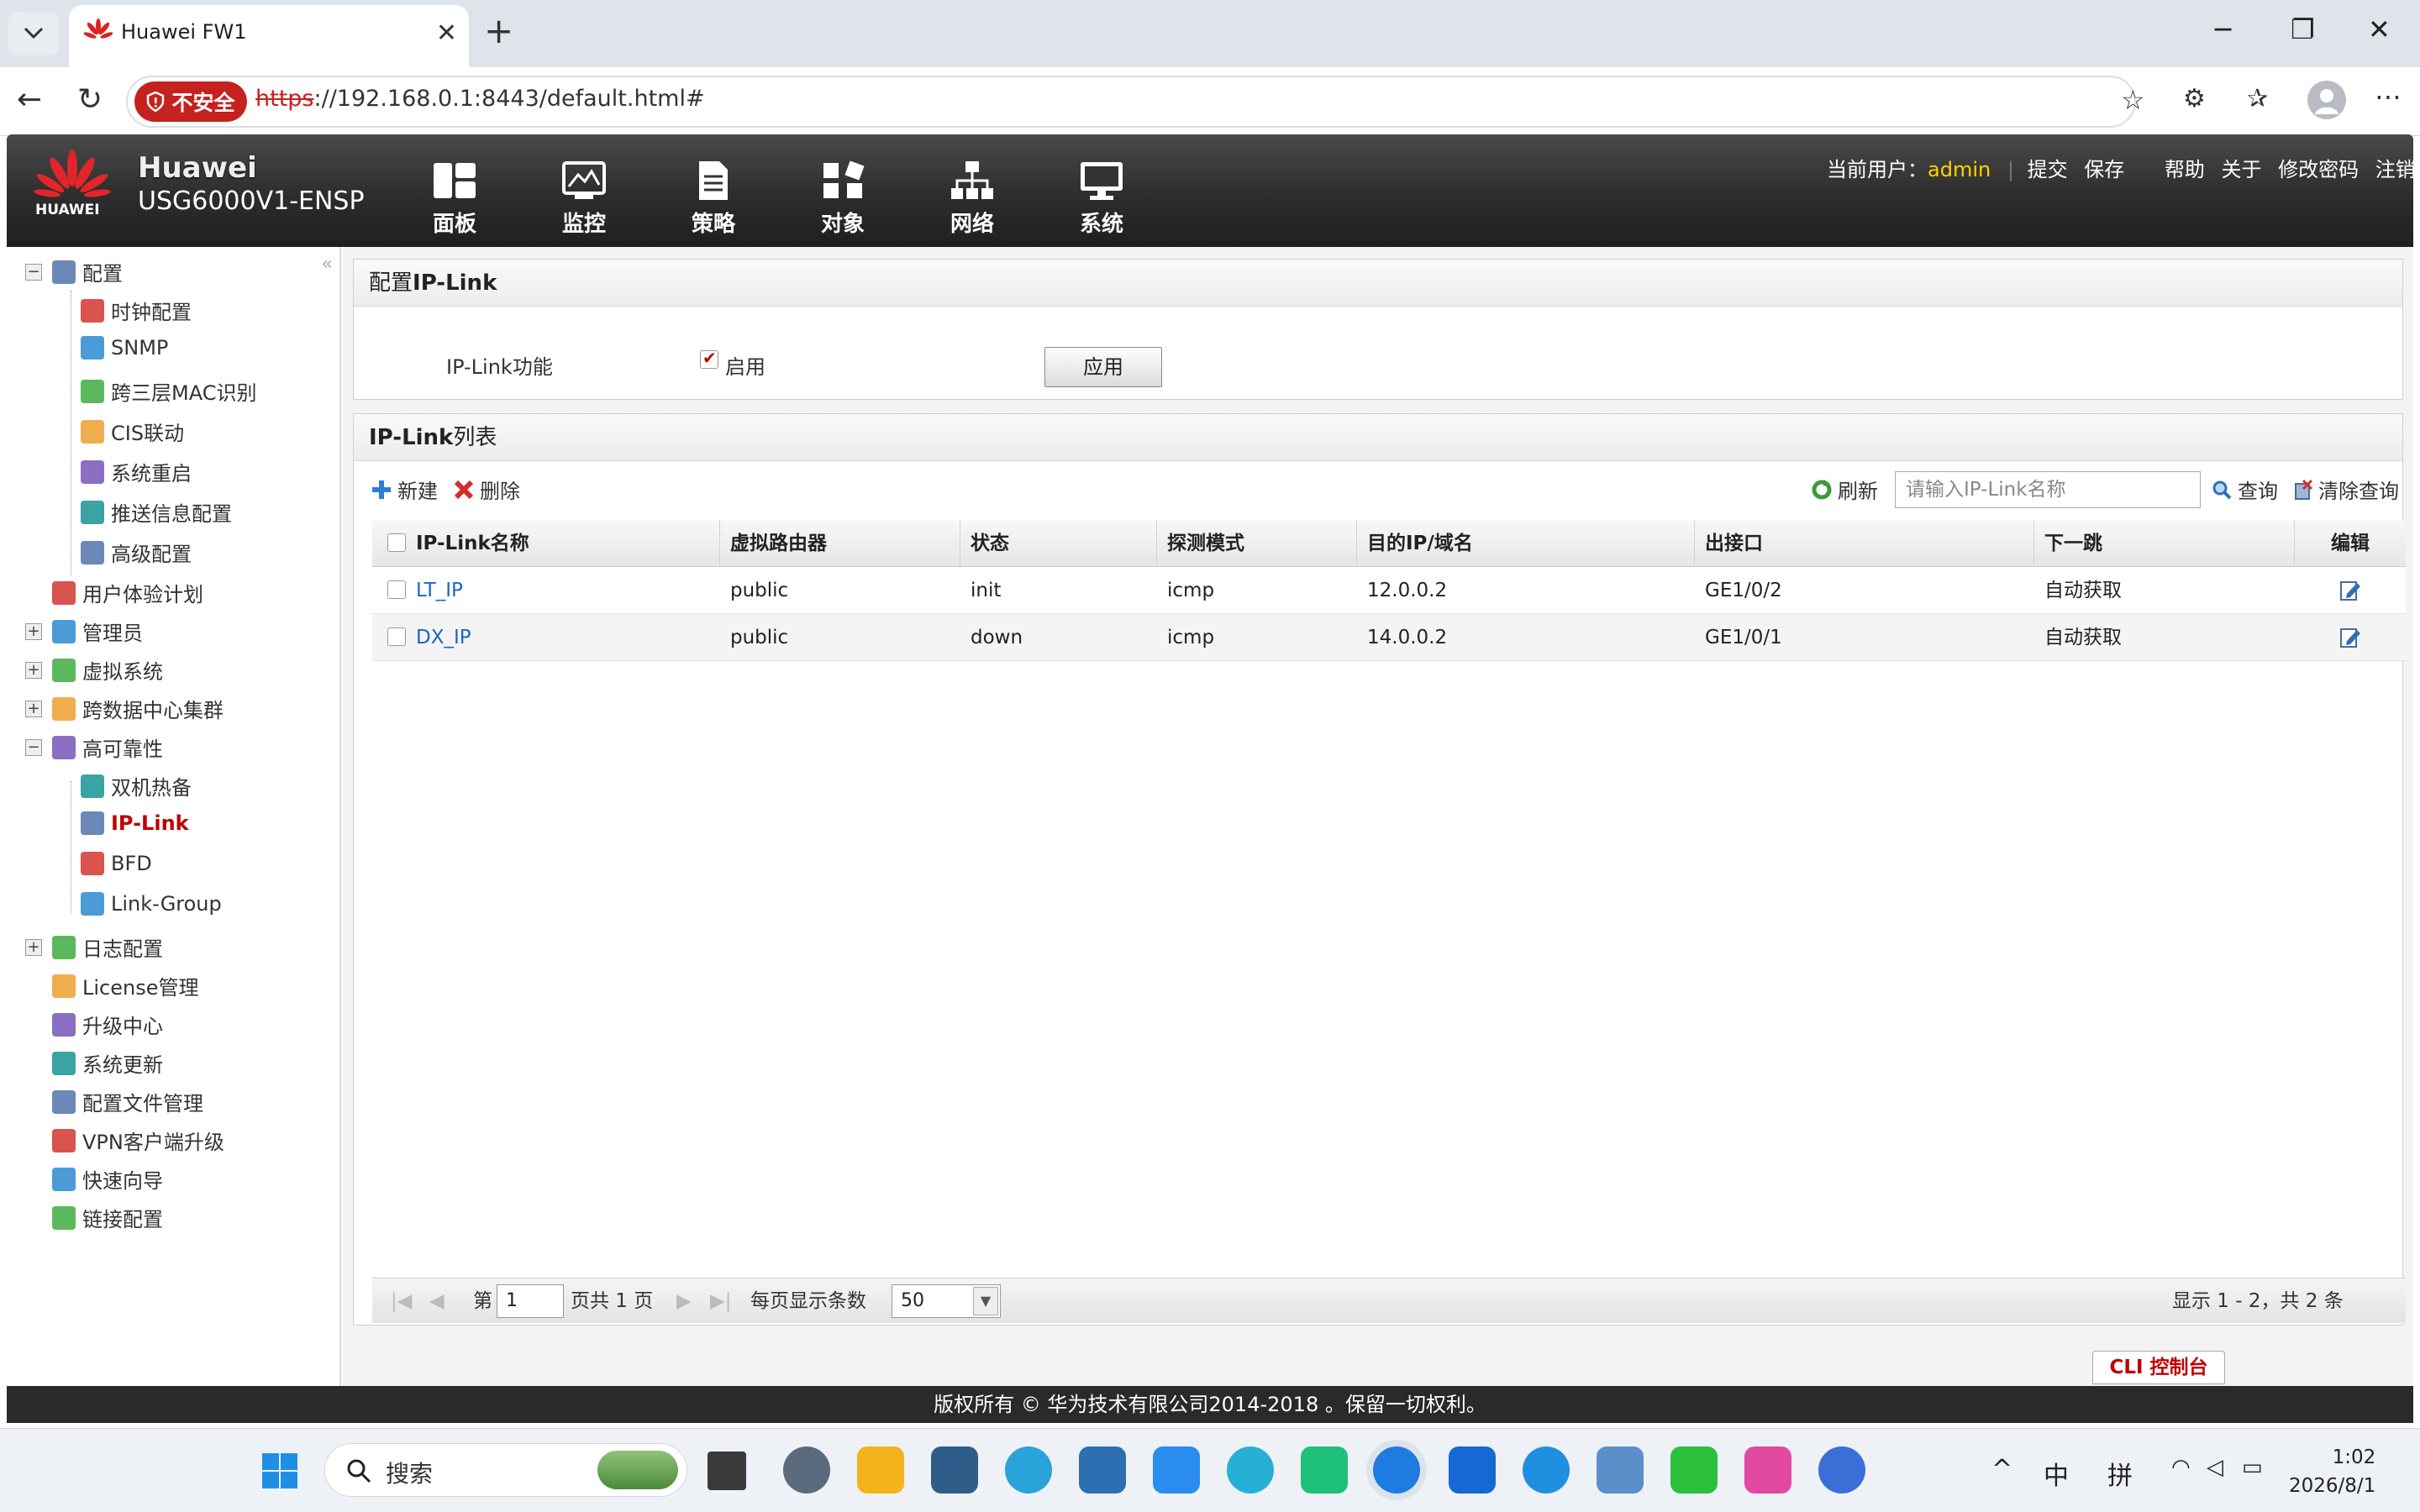 This screenshot has width=2420, height=1512. What do you see at coordinates (2345, 489) in the screenshot?
I see `clear-query-button: 清除查询` at bounding box center [2345, 489].